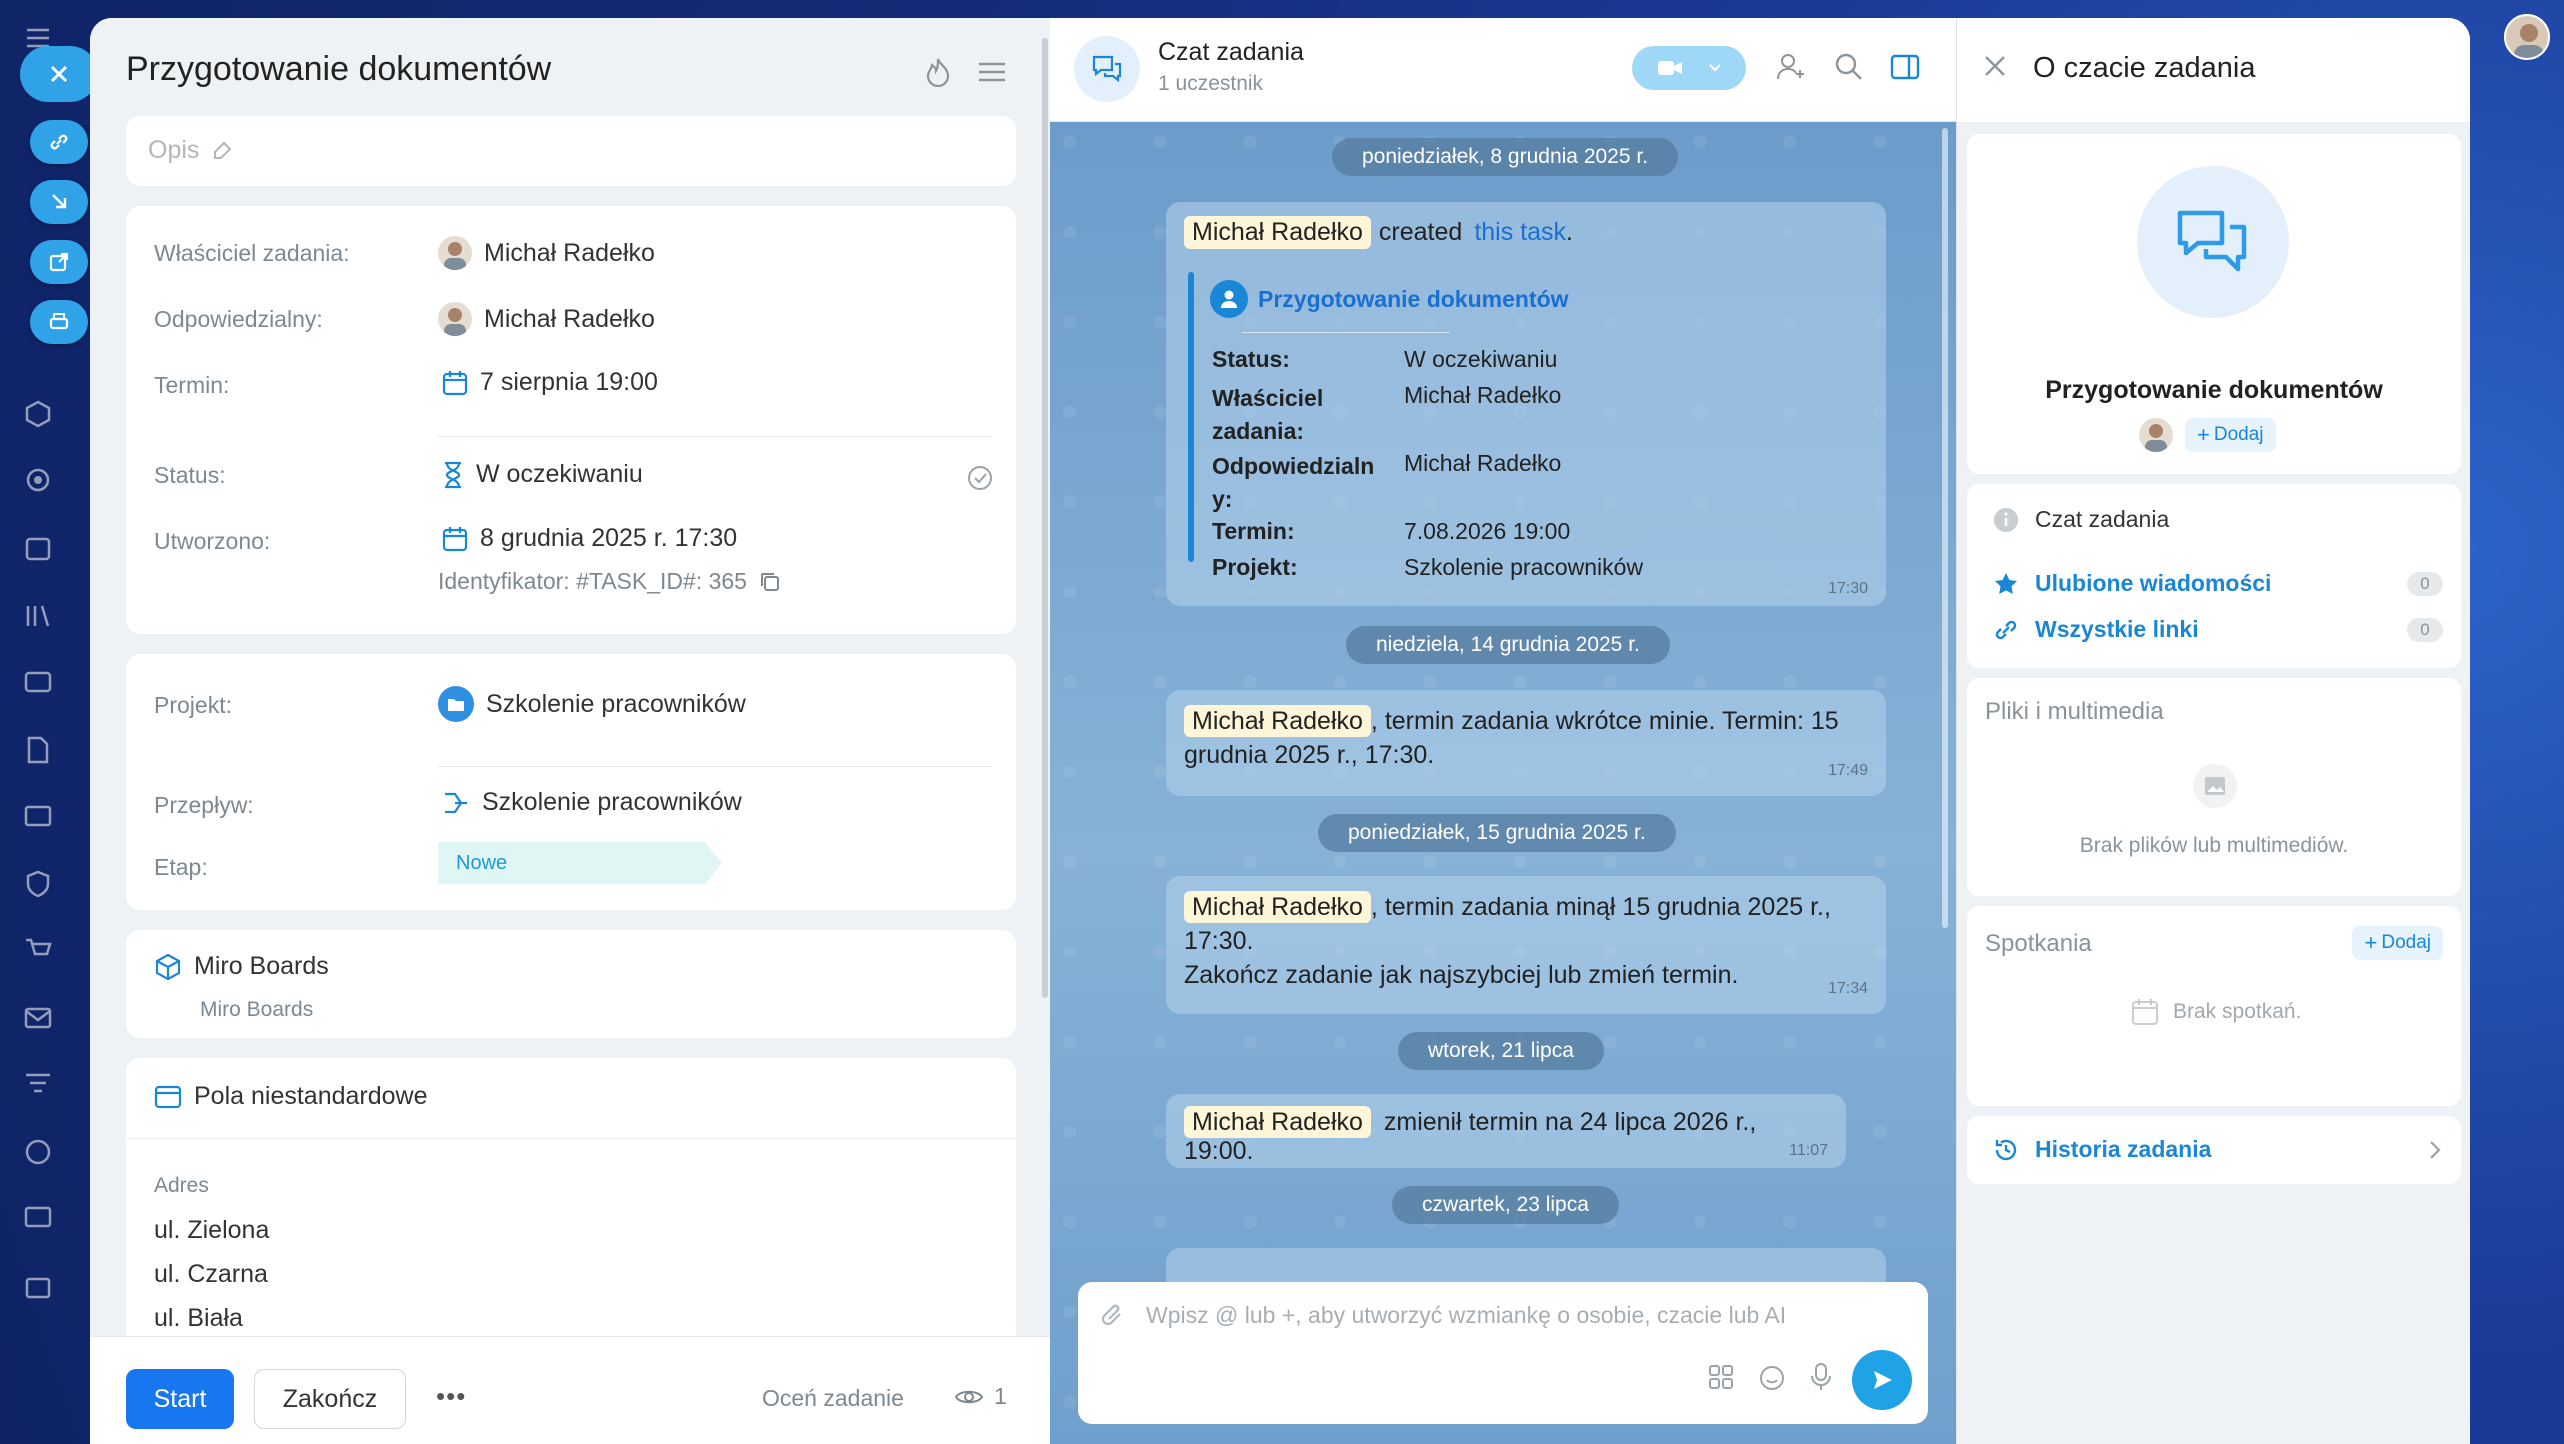 The height and width of the screenshot is (1444, 2564). I want to click on stage-label: Etap:, so click(181, 867).